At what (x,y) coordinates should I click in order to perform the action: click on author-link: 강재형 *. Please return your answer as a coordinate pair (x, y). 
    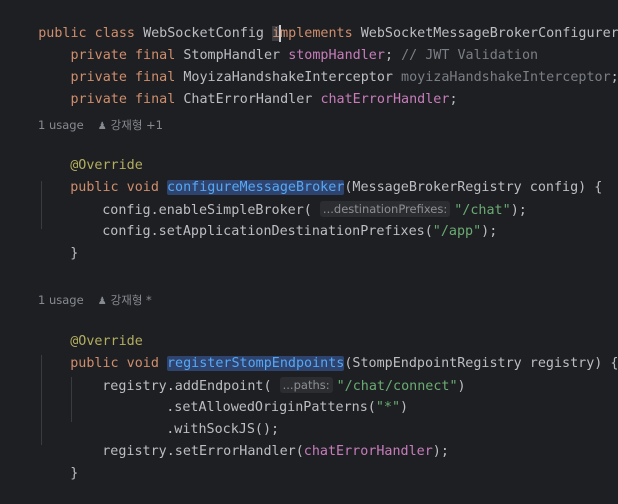
    Looking at the image, I should click on (131, 300).